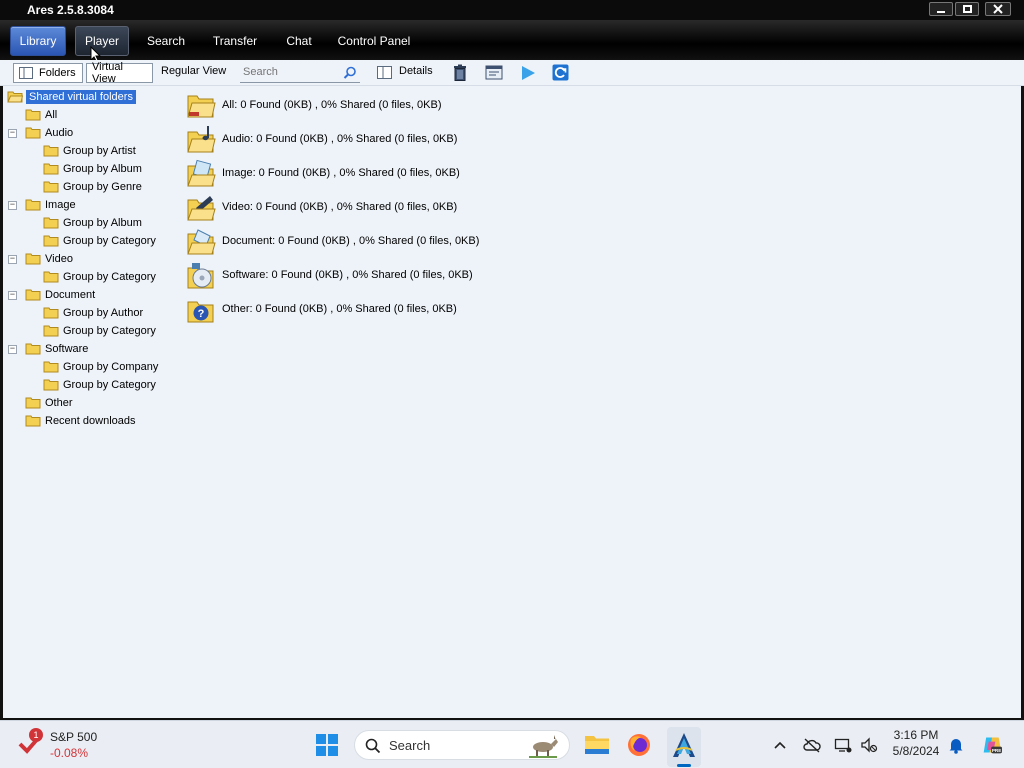  I want to click on collapse-document-toggle: −, so click(12, 295).